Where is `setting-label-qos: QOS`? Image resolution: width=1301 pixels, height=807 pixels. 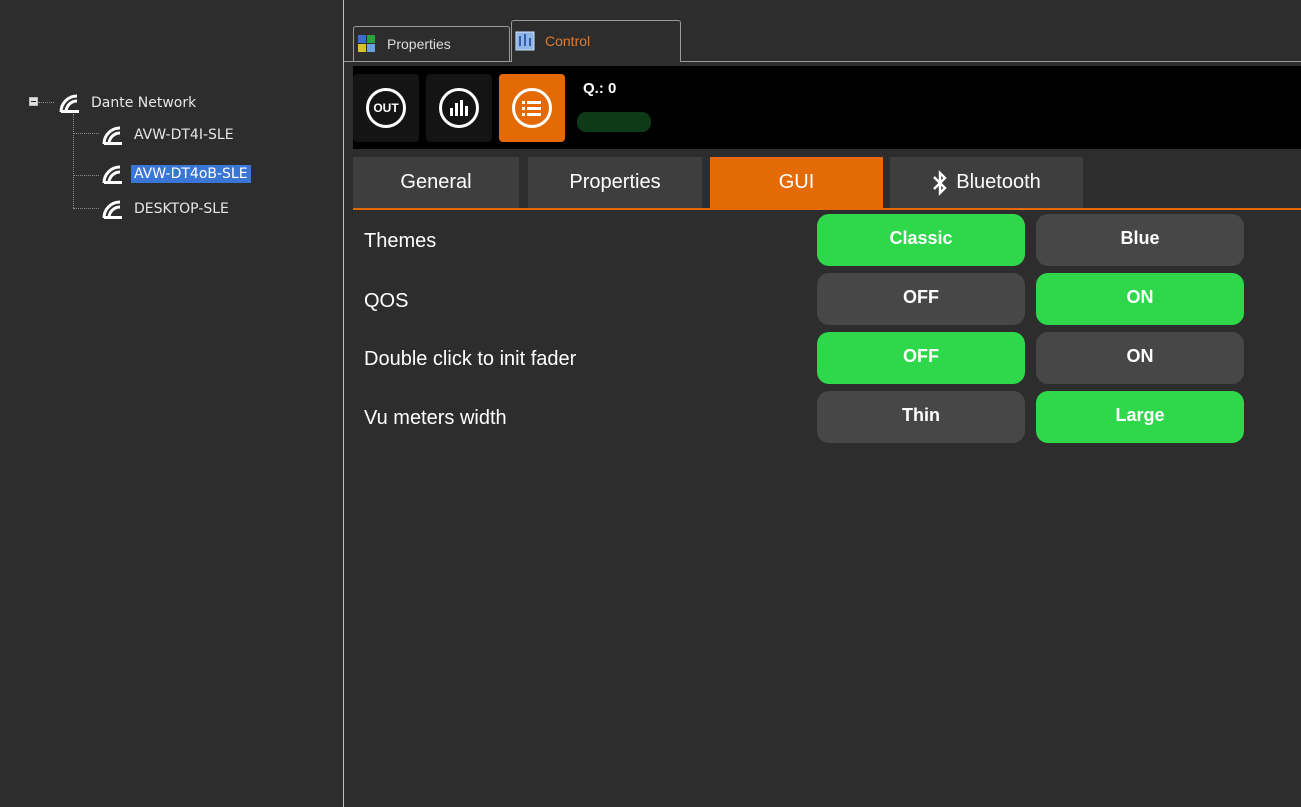 setting-label-qos: QOS is located at coordinates (386, 301).